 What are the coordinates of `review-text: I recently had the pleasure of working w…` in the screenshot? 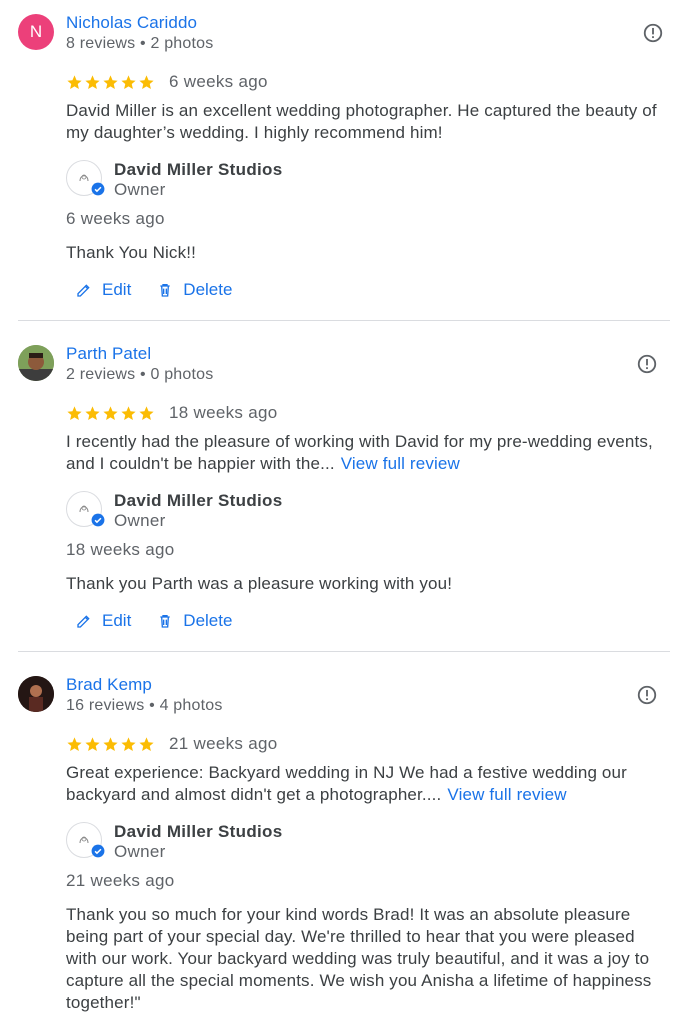 It's located at (359, 452).